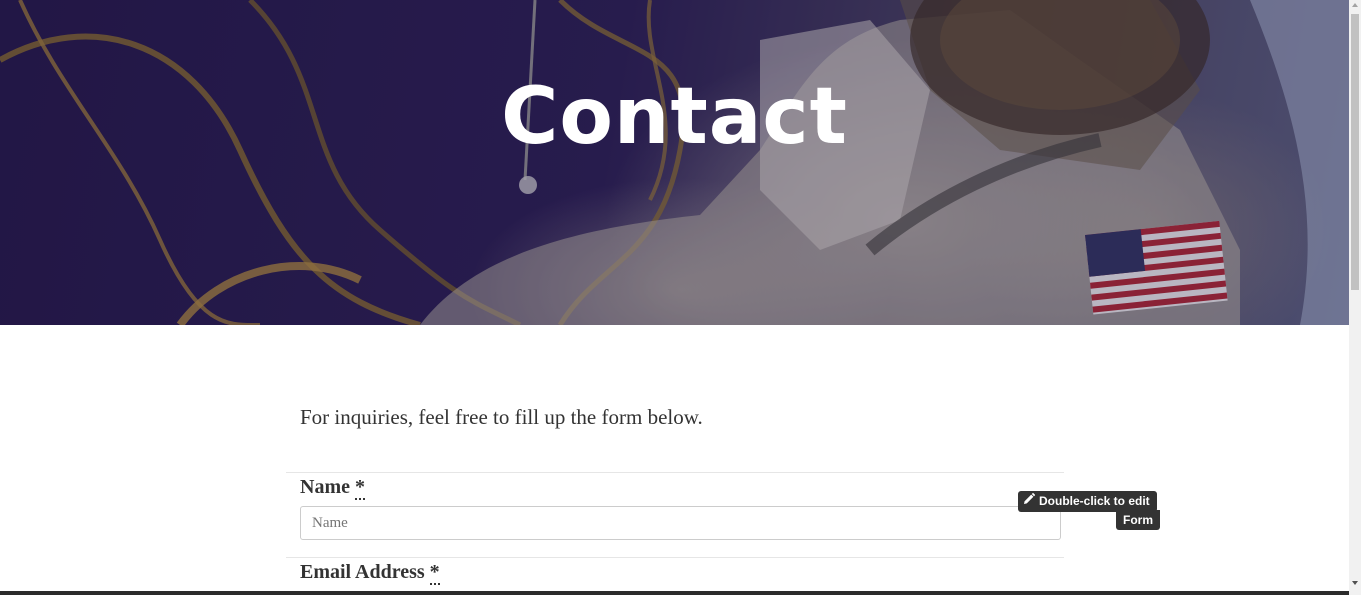 The height and width of the screenshot is (595, 1361). Describe the element at coordinates (1355, 152) in the screenshot. I see `scrollbar-thumb` at that location.